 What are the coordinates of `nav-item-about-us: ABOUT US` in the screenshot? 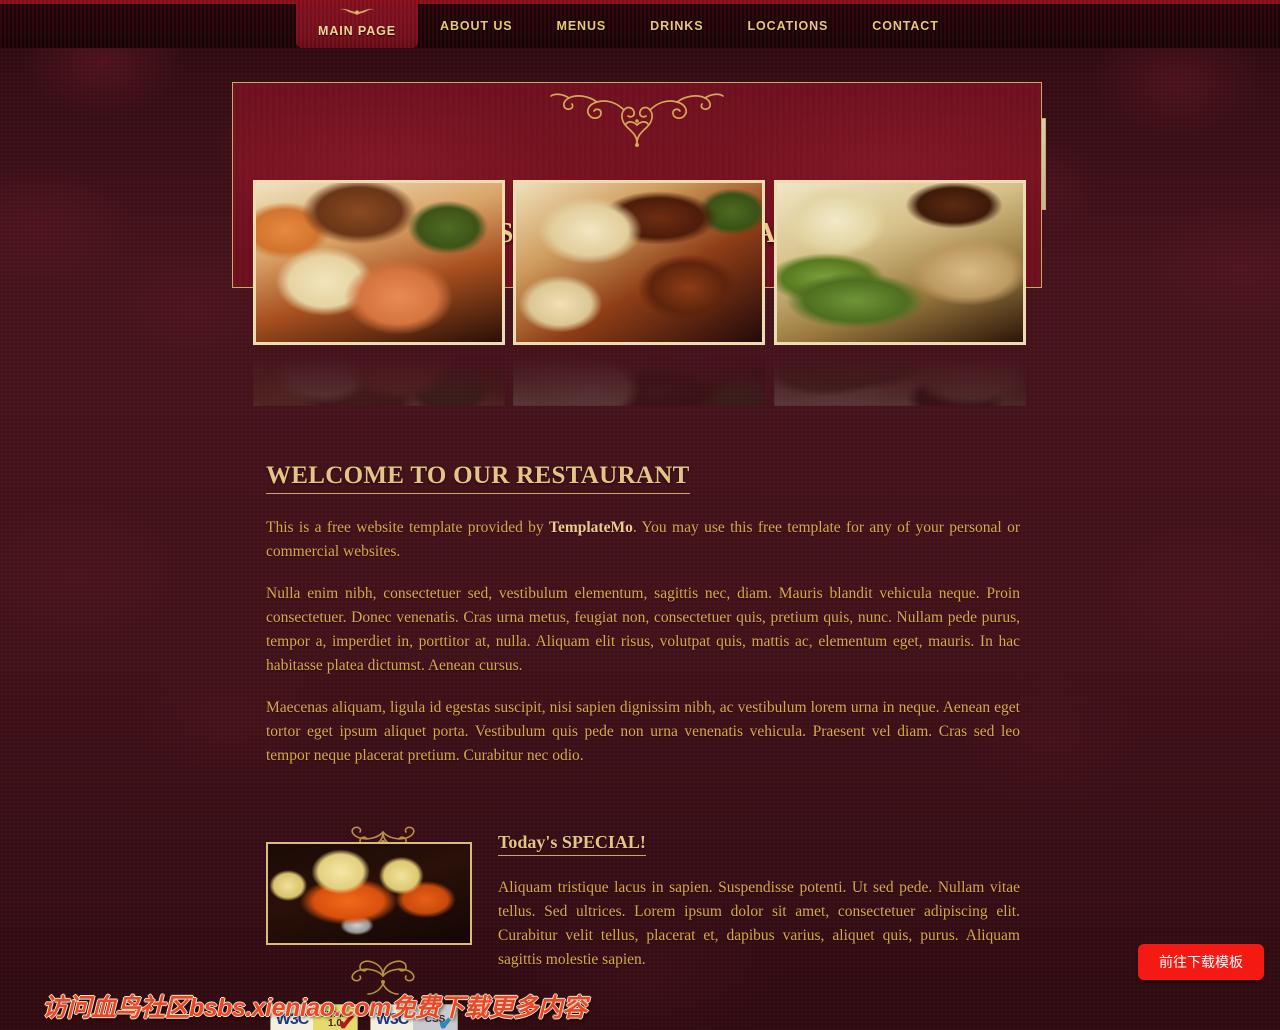 It's located at (476, 26).